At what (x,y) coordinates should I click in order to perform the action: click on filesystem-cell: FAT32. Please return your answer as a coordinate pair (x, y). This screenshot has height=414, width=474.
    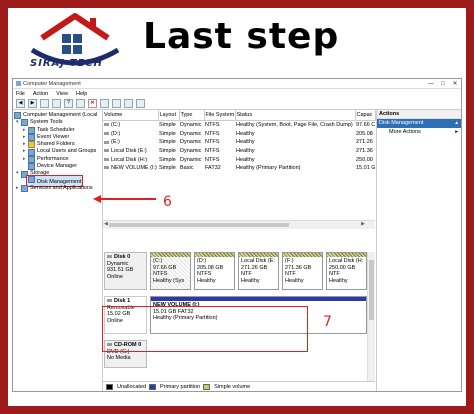
    Looking at the image, I should click on (213, 168).